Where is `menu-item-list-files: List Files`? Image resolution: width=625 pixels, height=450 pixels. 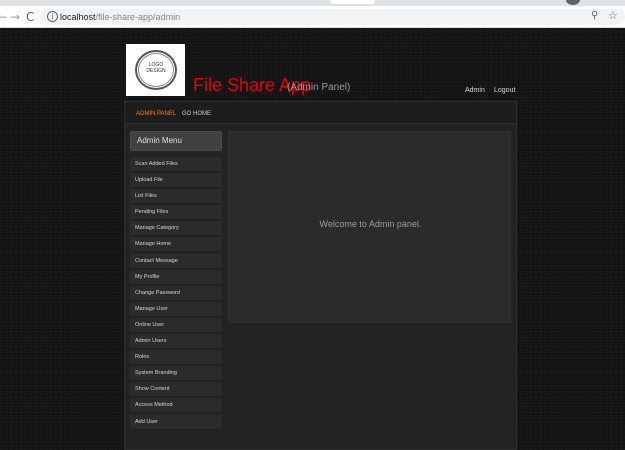
menu-item-list-files: List Files is located at coordinates (176, 197).